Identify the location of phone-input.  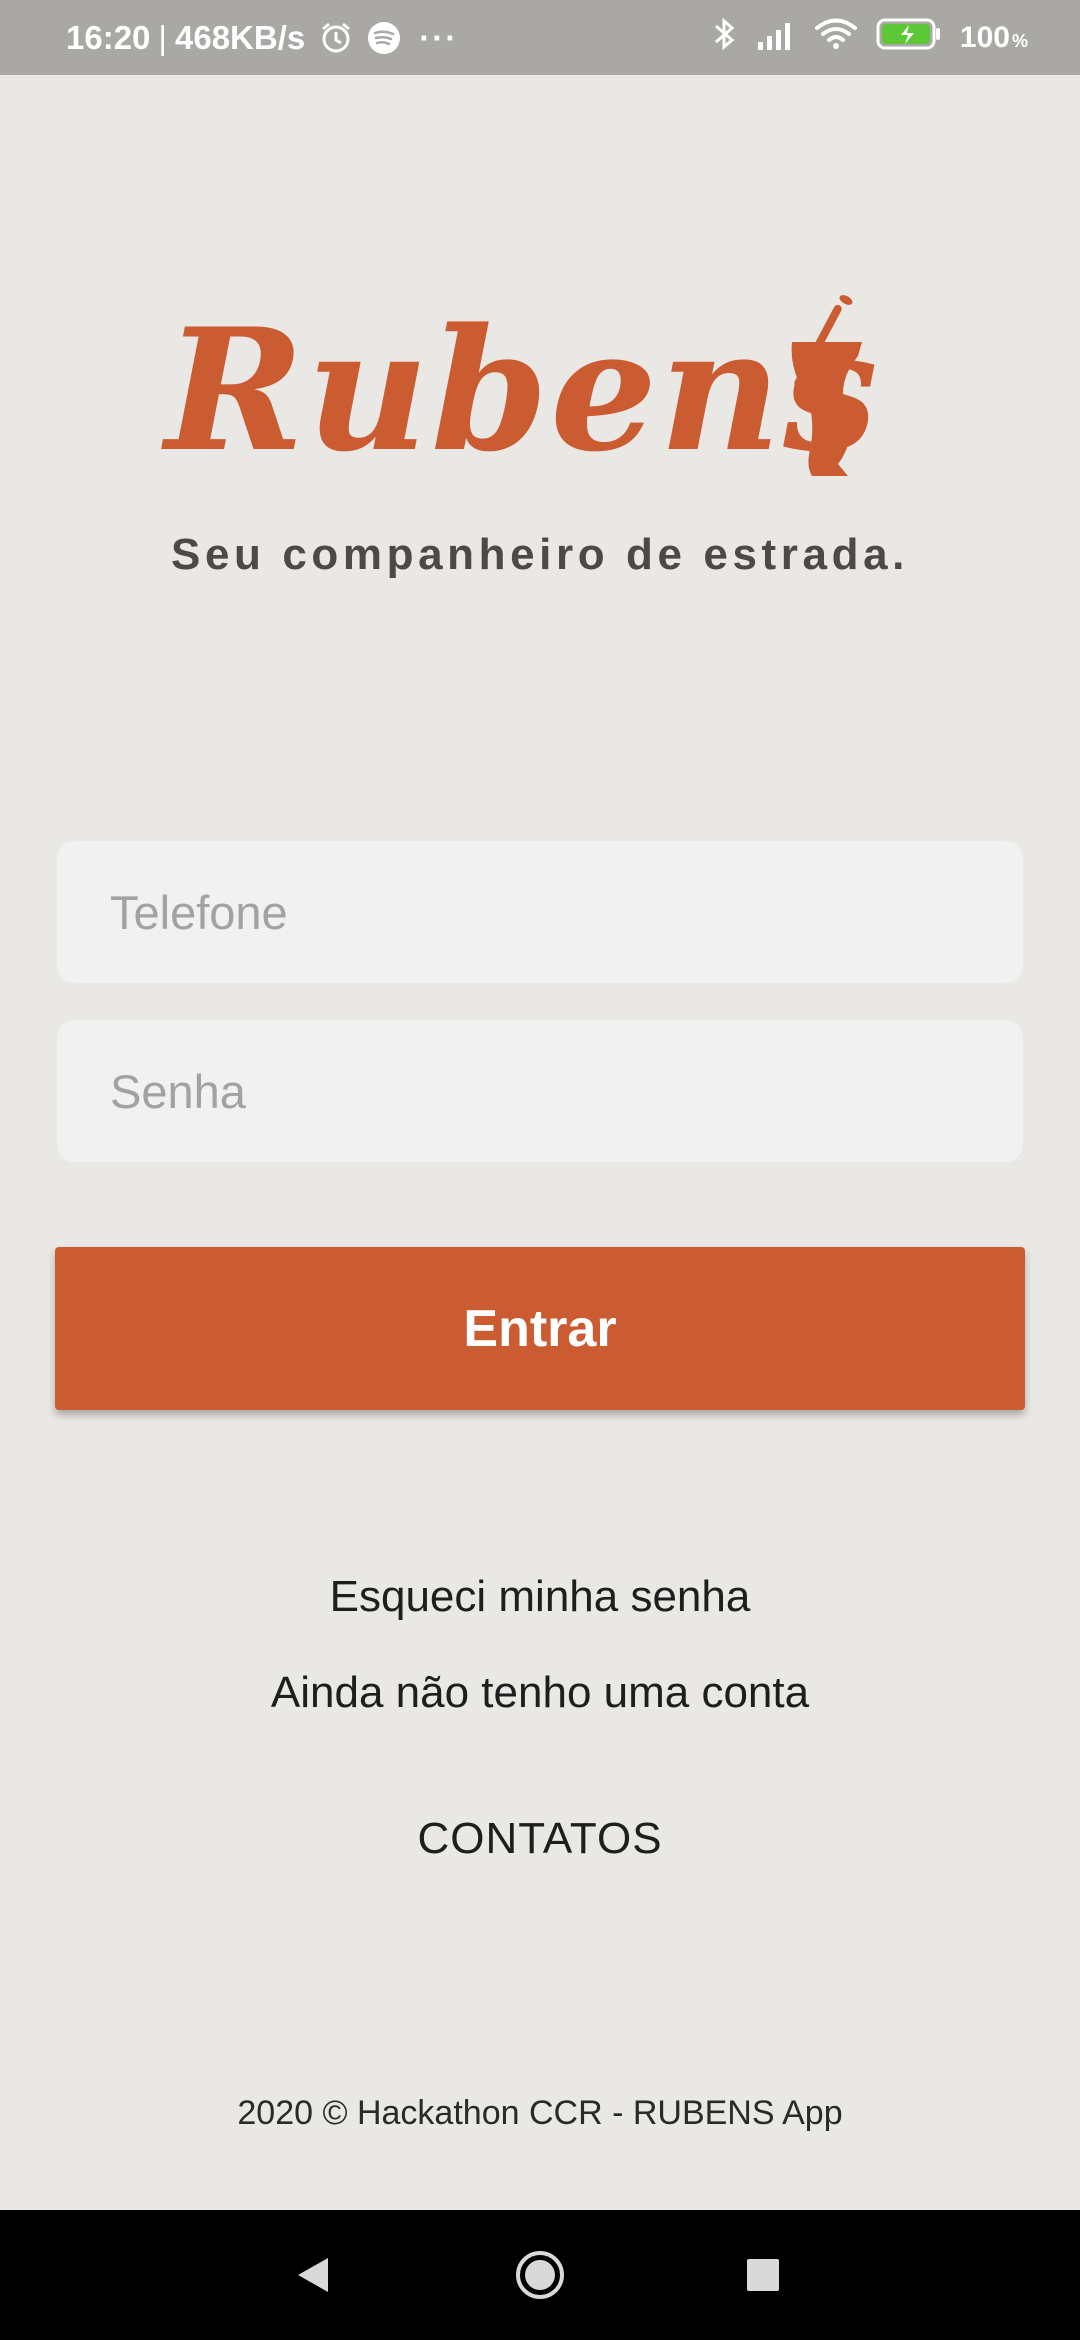
(540, 912).